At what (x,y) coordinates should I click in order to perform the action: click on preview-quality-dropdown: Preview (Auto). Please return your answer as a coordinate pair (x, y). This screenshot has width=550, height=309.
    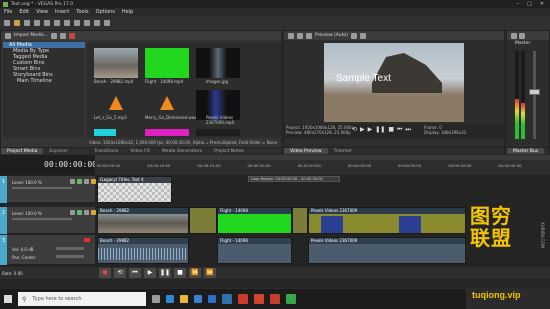
    Looking at the image, I should click on (331, 35).